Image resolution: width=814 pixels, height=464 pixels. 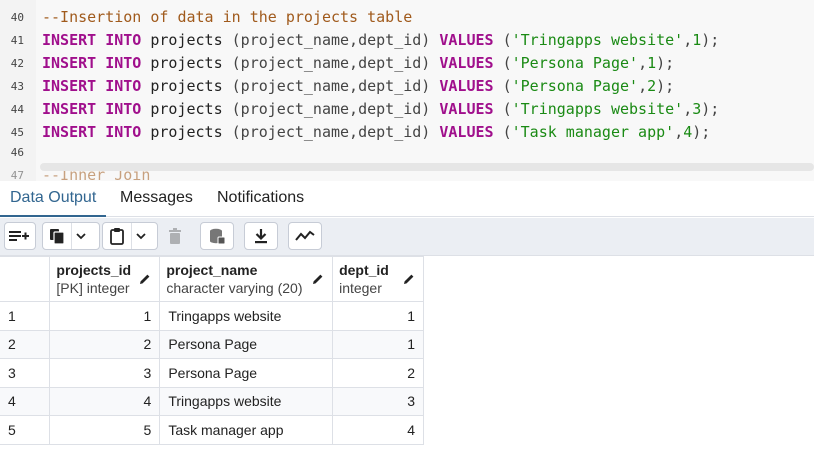 I want to click on copy-options-dropdown, so click(x=80, y=236).